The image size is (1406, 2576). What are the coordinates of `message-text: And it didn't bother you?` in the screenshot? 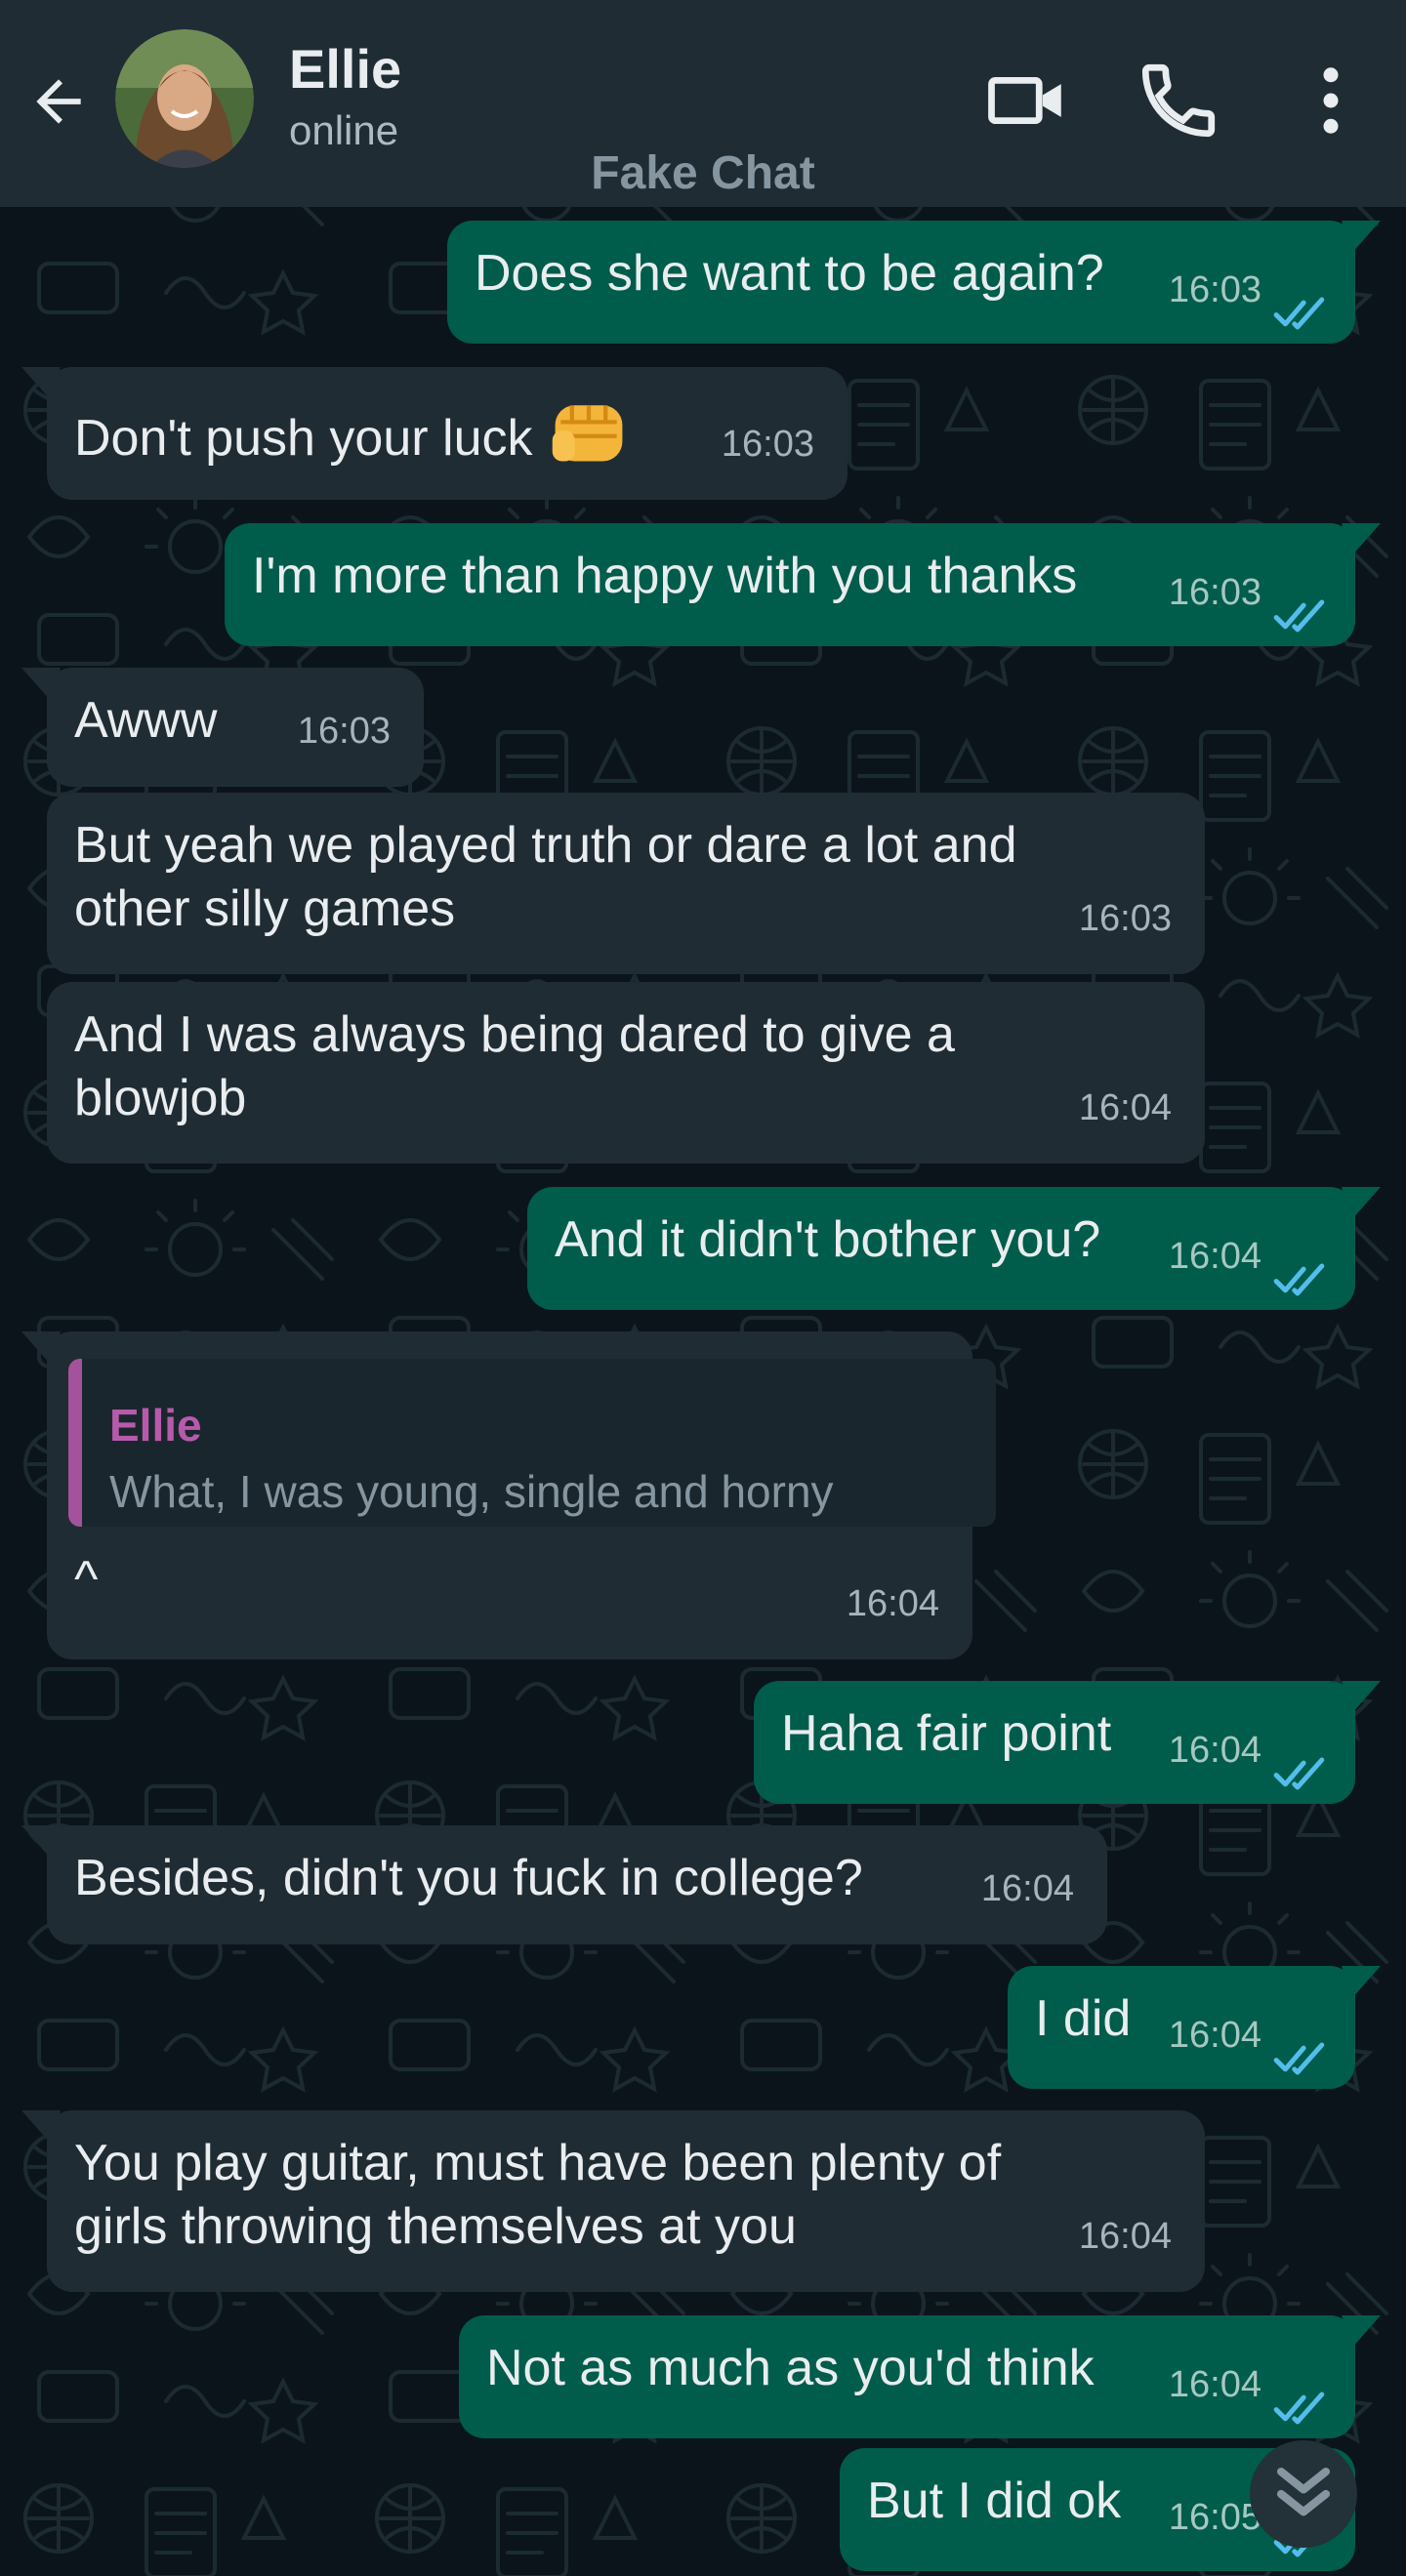 It's located at (828, 1239).